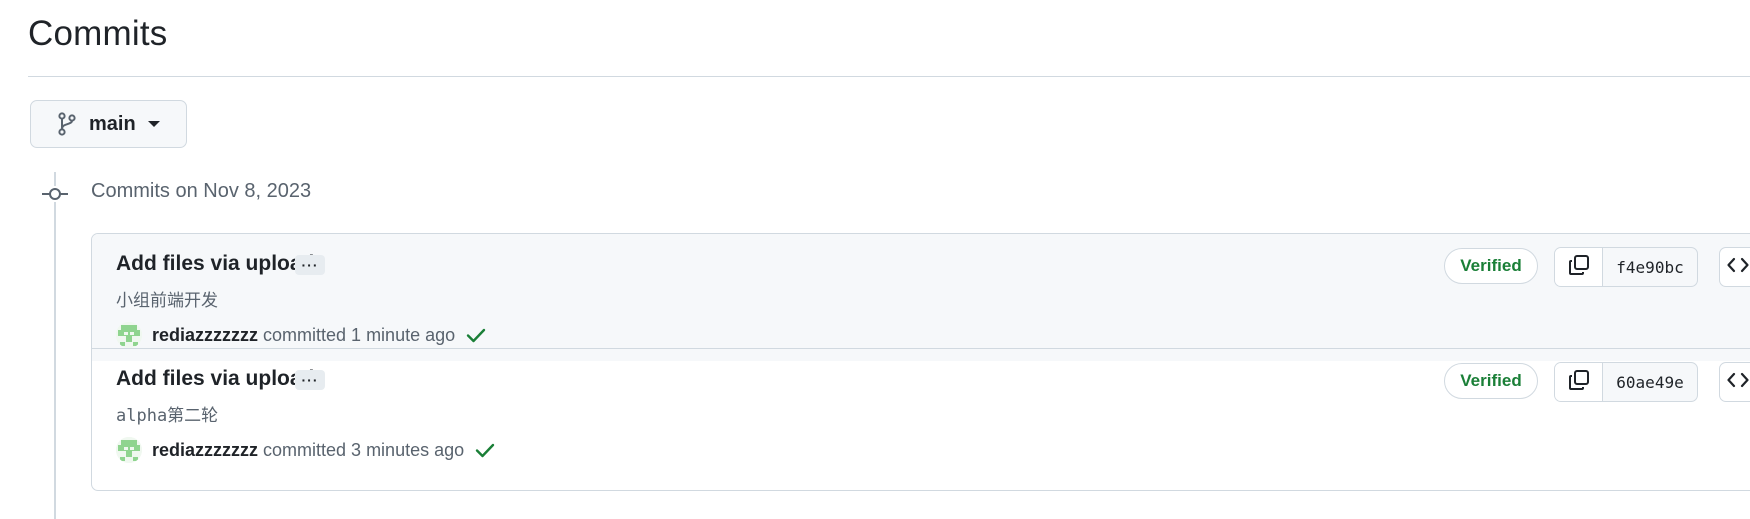 This screenshot has width=1750, height=519. I want to click on chevron-down-icon, so click(153, 124).